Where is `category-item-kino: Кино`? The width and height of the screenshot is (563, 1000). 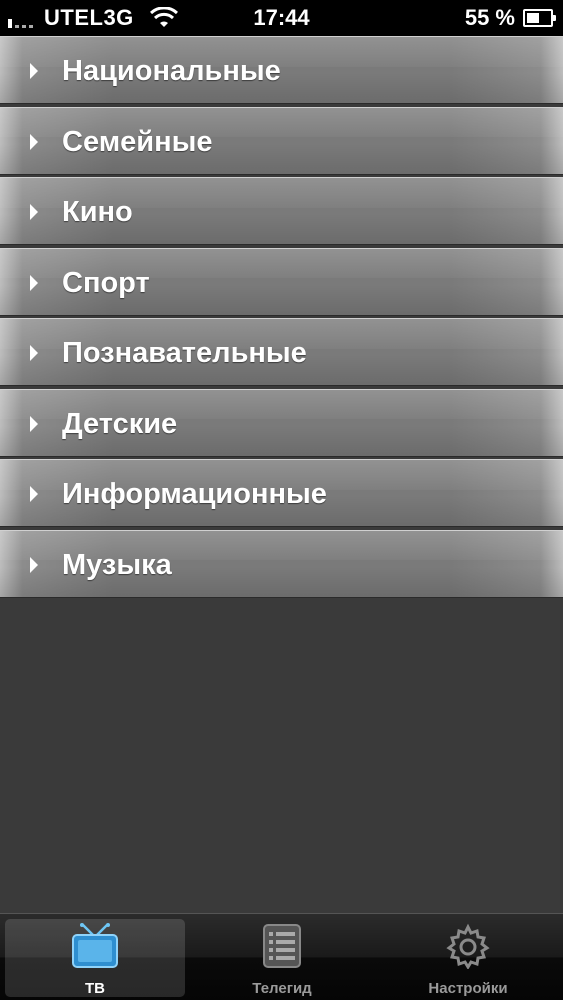
category-item-kino: Кино is located at coordinates (281, 211).